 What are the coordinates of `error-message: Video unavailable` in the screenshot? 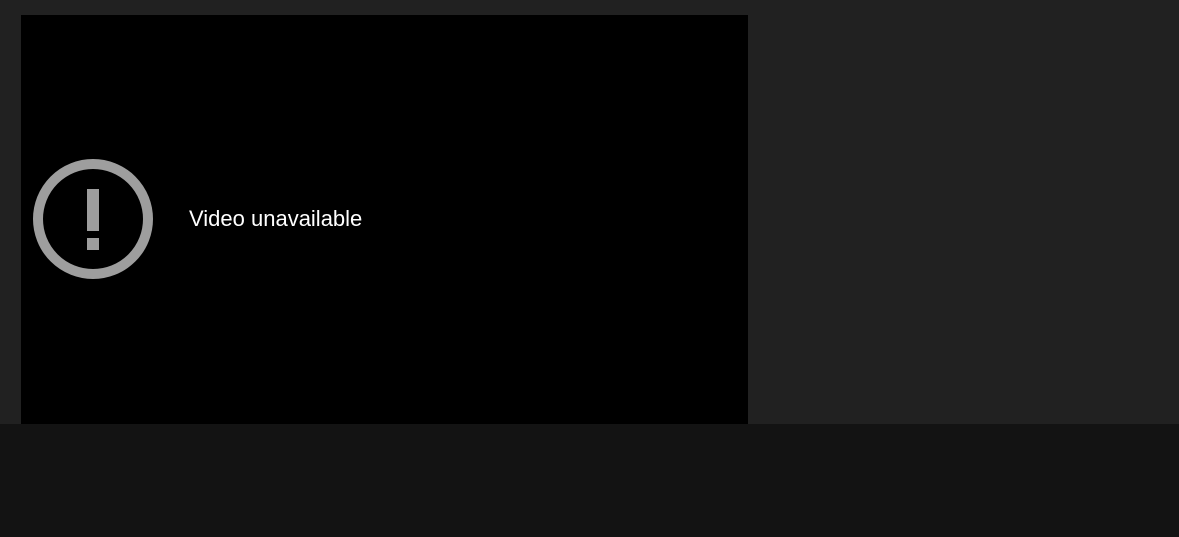 It's located at (276, 218).